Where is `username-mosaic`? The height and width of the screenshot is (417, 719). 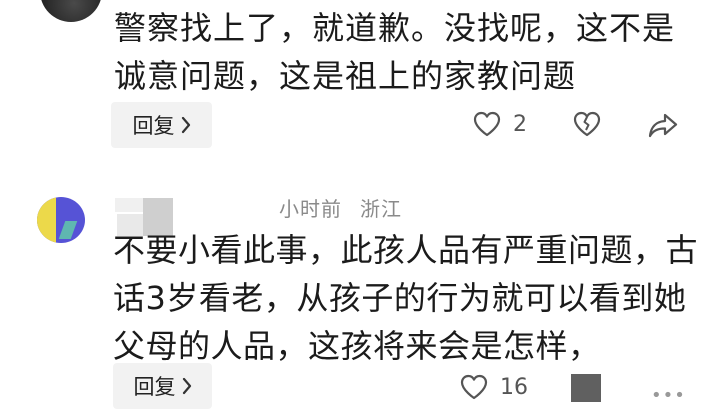 username-mosaic is located at coordinates (130, 205).